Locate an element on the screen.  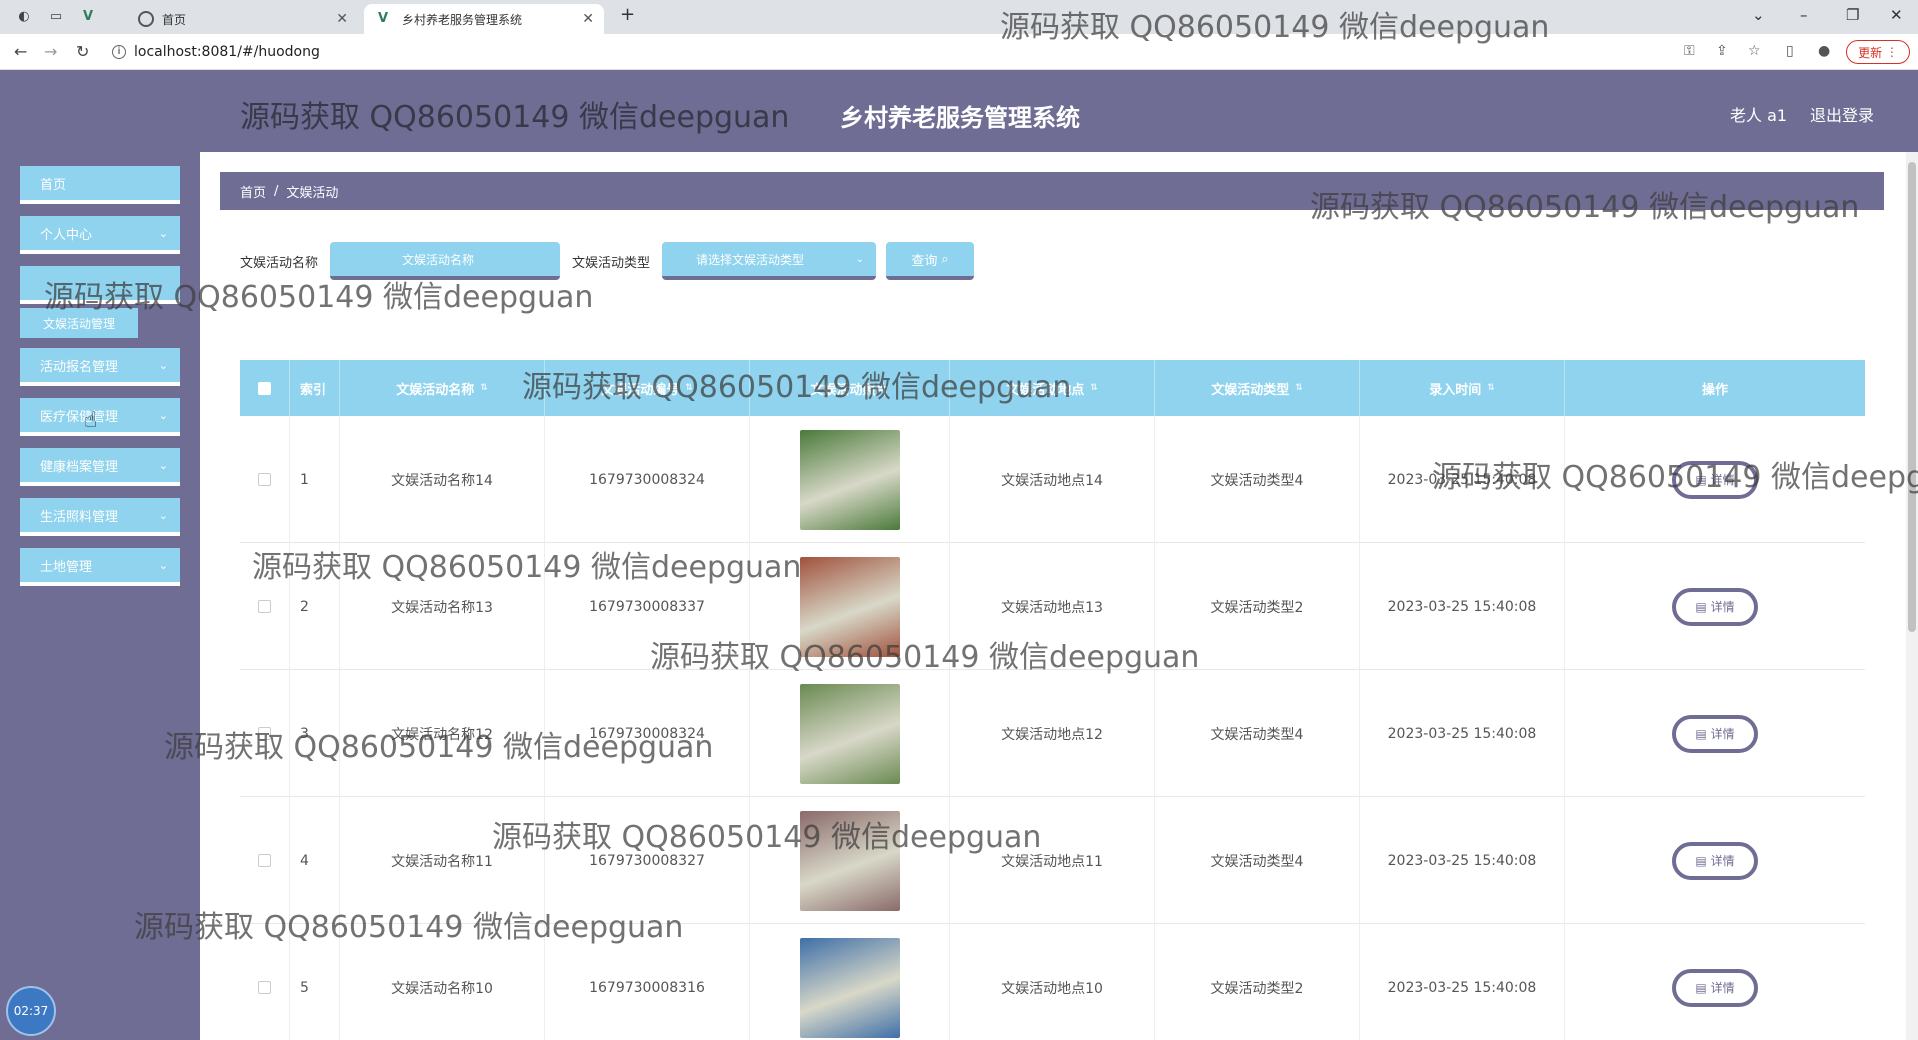
breadcrumb: 首页 / 文娱活动 is located at coordinates (1052, 191).